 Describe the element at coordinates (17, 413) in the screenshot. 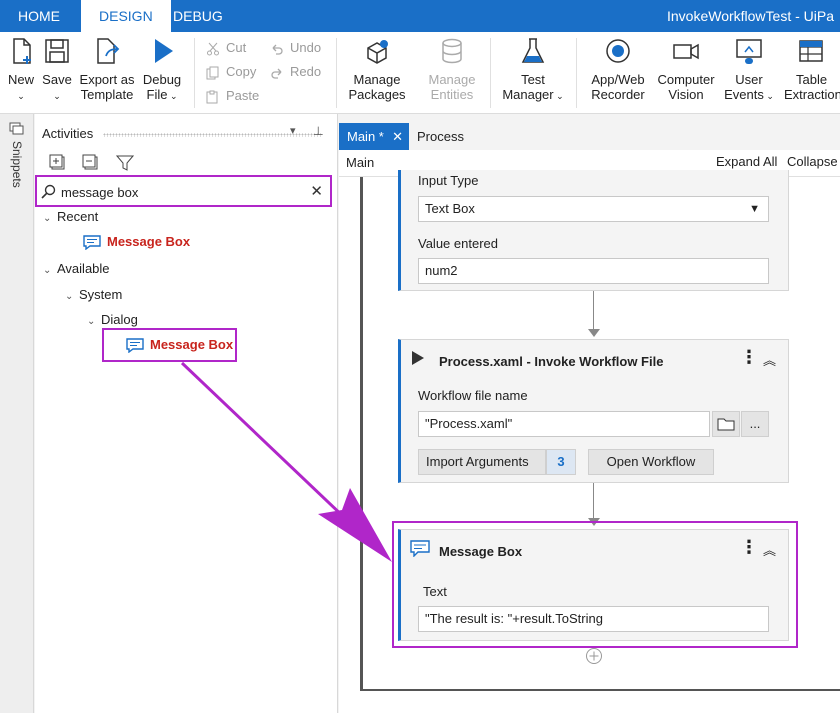

I see `snippets-strip: Snippets` at that location.